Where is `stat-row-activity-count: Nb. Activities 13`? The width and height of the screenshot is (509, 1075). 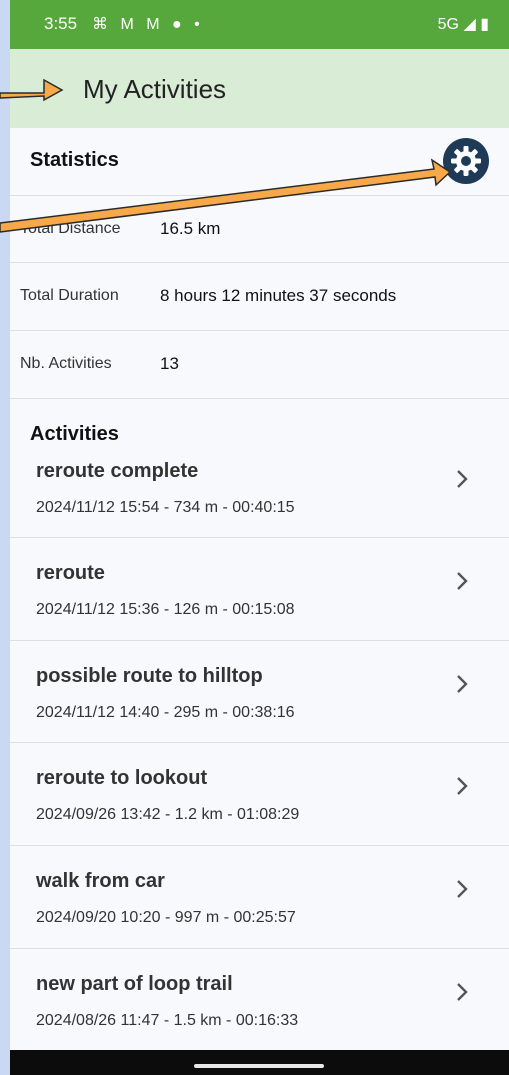 stat-row-activity-count: Nb. Activities 13 is located at coordinates (259, 364).